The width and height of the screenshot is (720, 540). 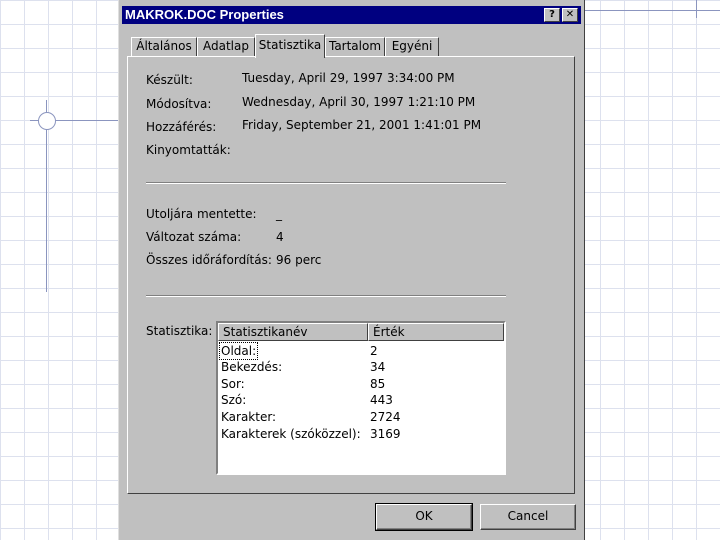 I want to click on last-saved-value: _, so click(x=279, y=214).